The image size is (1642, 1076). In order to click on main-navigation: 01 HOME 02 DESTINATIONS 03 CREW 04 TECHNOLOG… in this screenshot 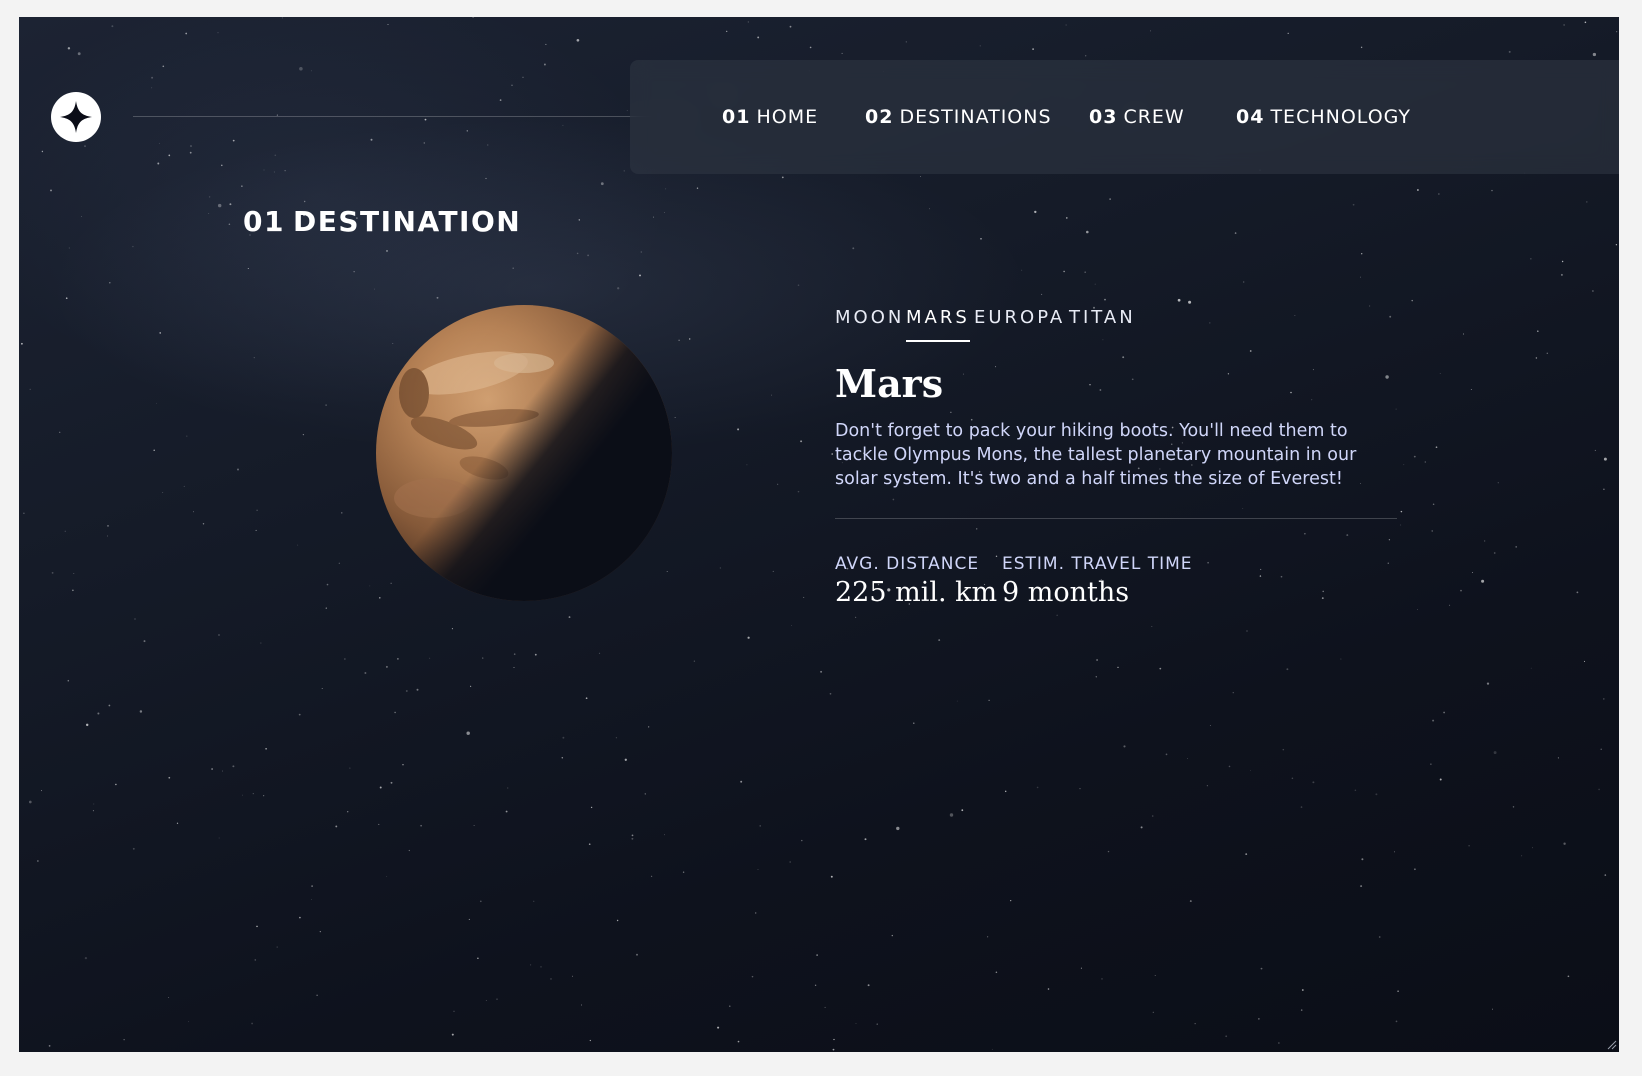, I will do `click(1124, 117)`.